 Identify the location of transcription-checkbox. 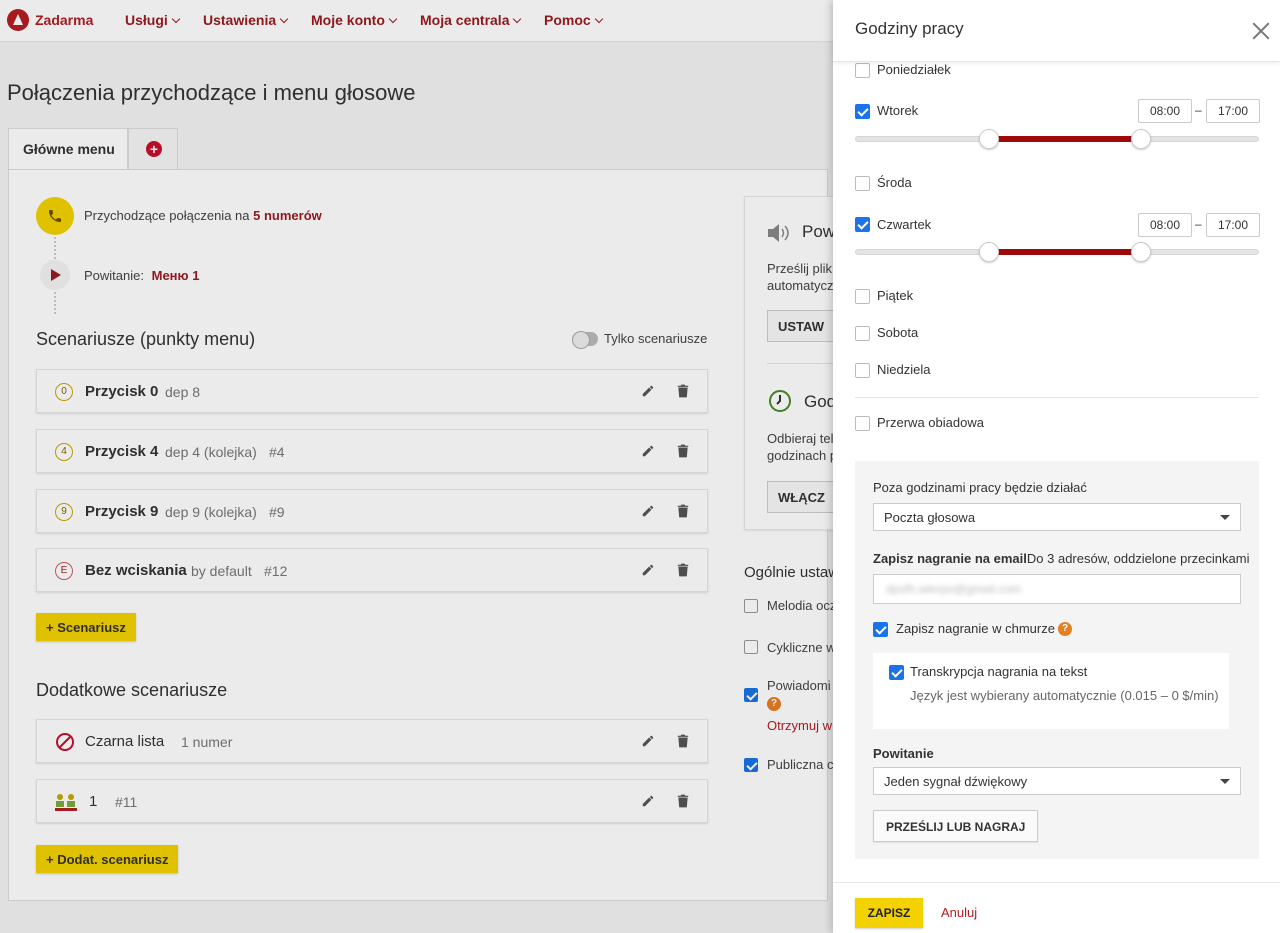
(896, 672).